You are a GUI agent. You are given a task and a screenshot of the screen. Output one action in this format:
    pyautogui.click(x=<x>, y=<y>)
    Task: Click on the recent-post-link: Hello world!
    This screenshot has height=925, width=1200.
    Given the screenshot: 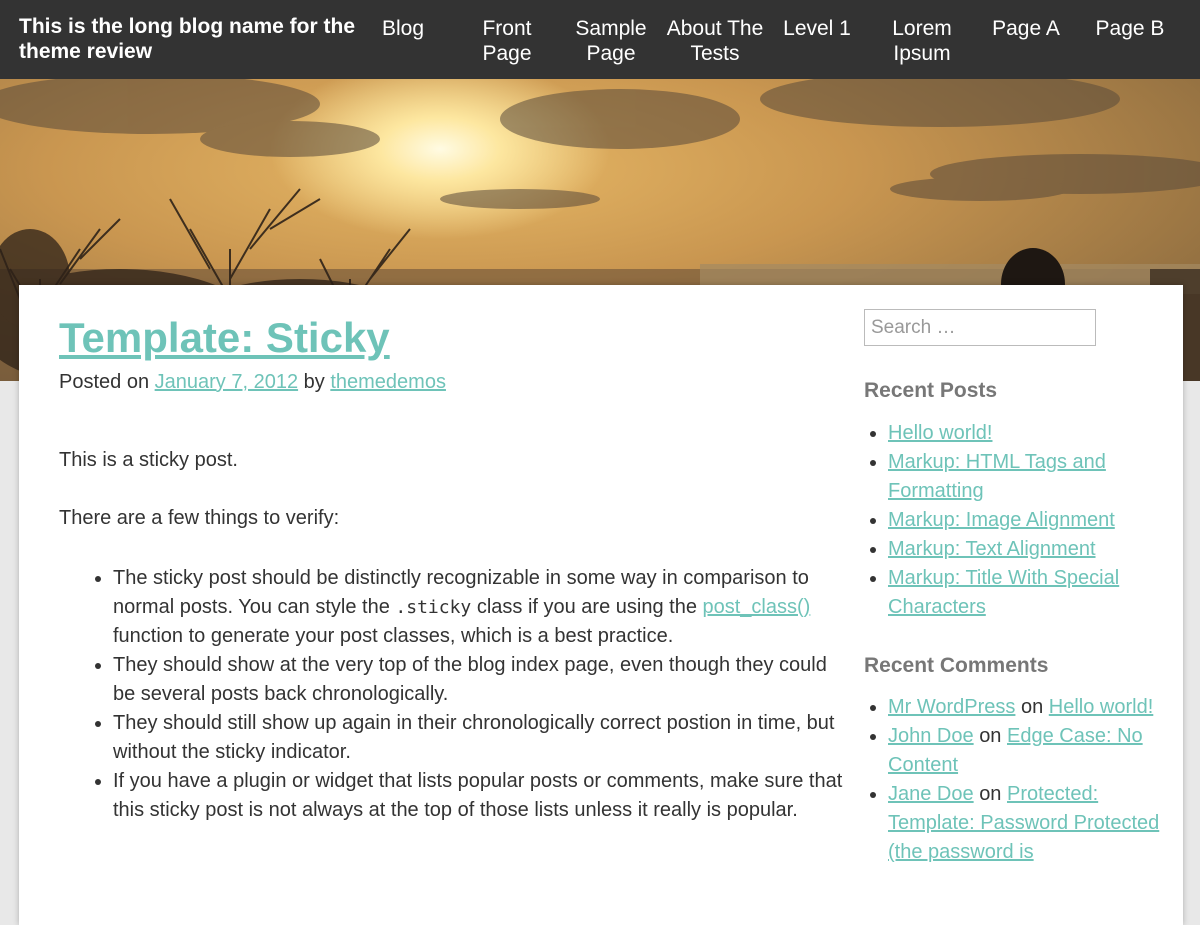 What is the action you would take?
    pyautogui.click(x=940, y=433)
    